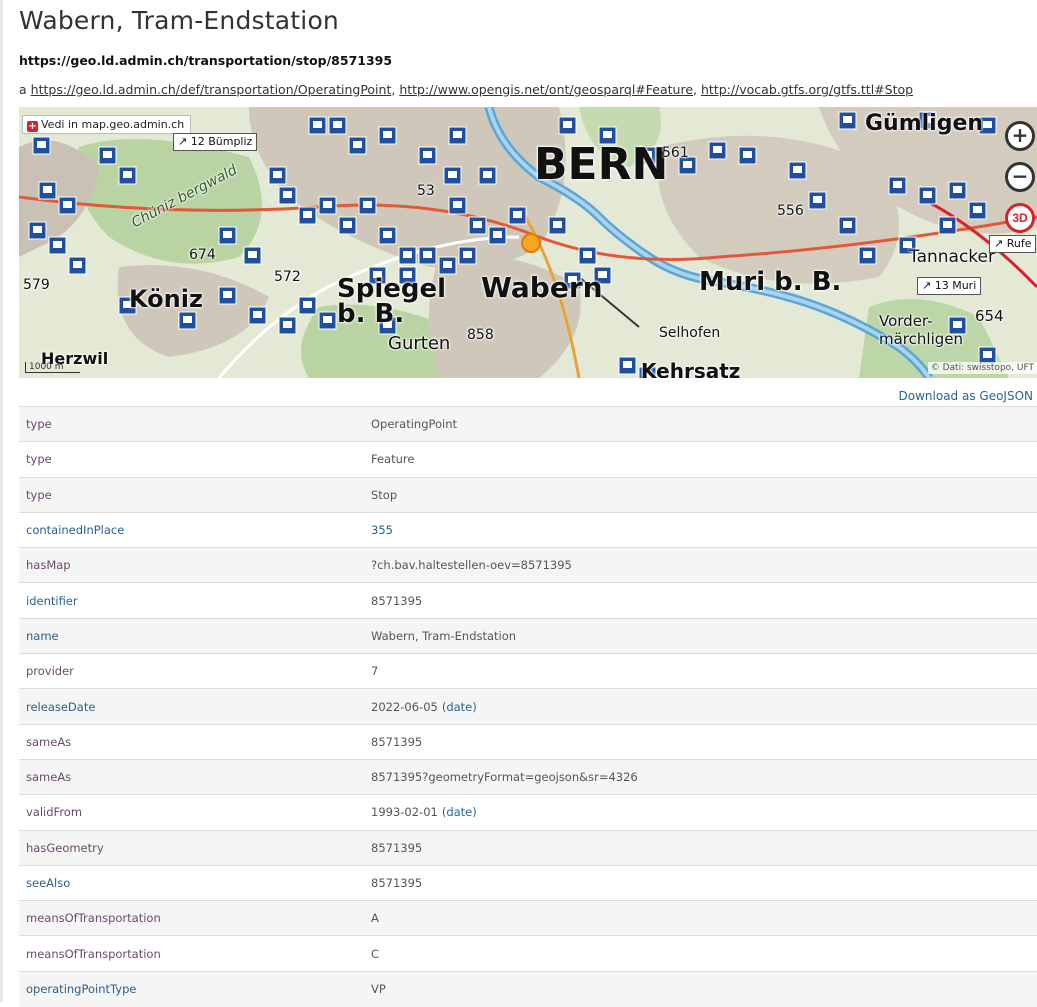 Image resolution: width=1037 pixels, height=1007 pixels. I want to click on table-row: hasMap ?ch.bav.haltestellen-oev=8571395, so click(528, 565).